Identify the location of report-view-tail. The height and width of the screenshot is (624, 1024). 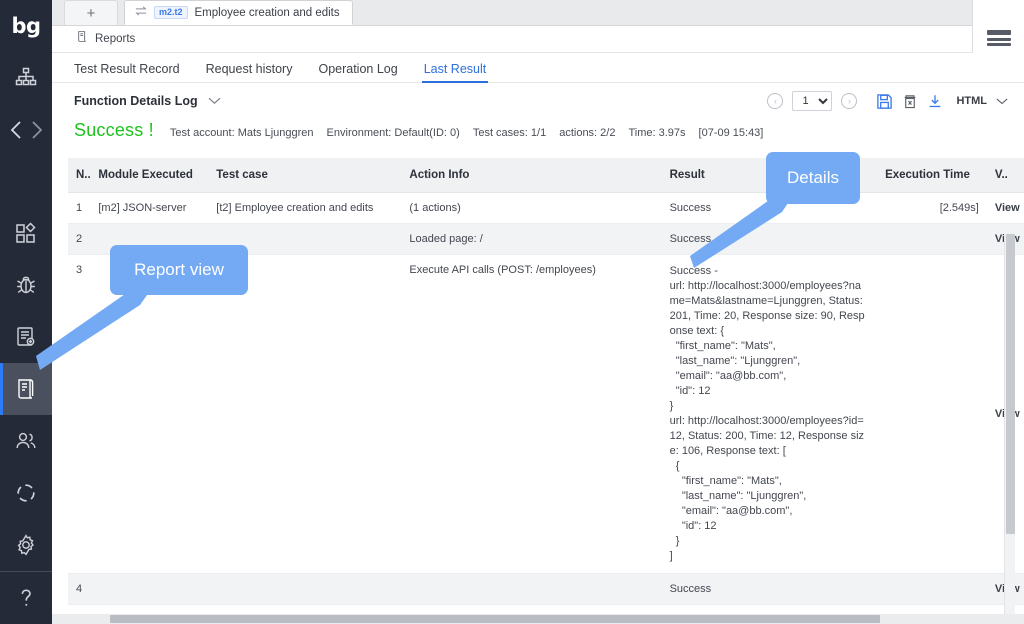
(94, 329).